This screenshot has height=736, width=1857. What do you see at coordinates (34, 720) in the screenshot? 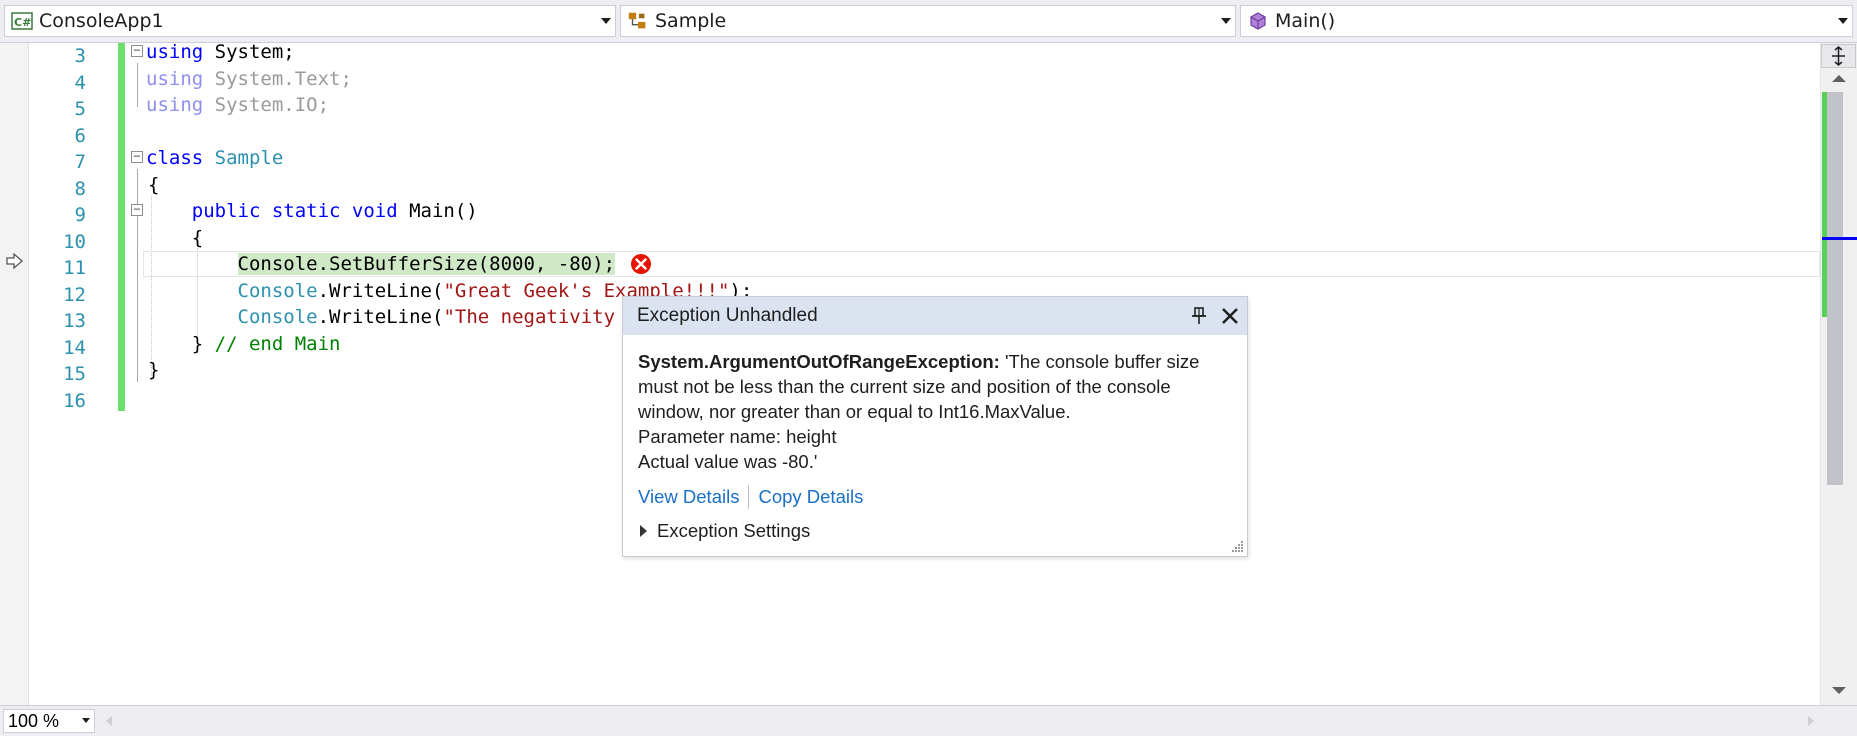
I see `zoom-level: 100 %` at bounding box center [34, 720].